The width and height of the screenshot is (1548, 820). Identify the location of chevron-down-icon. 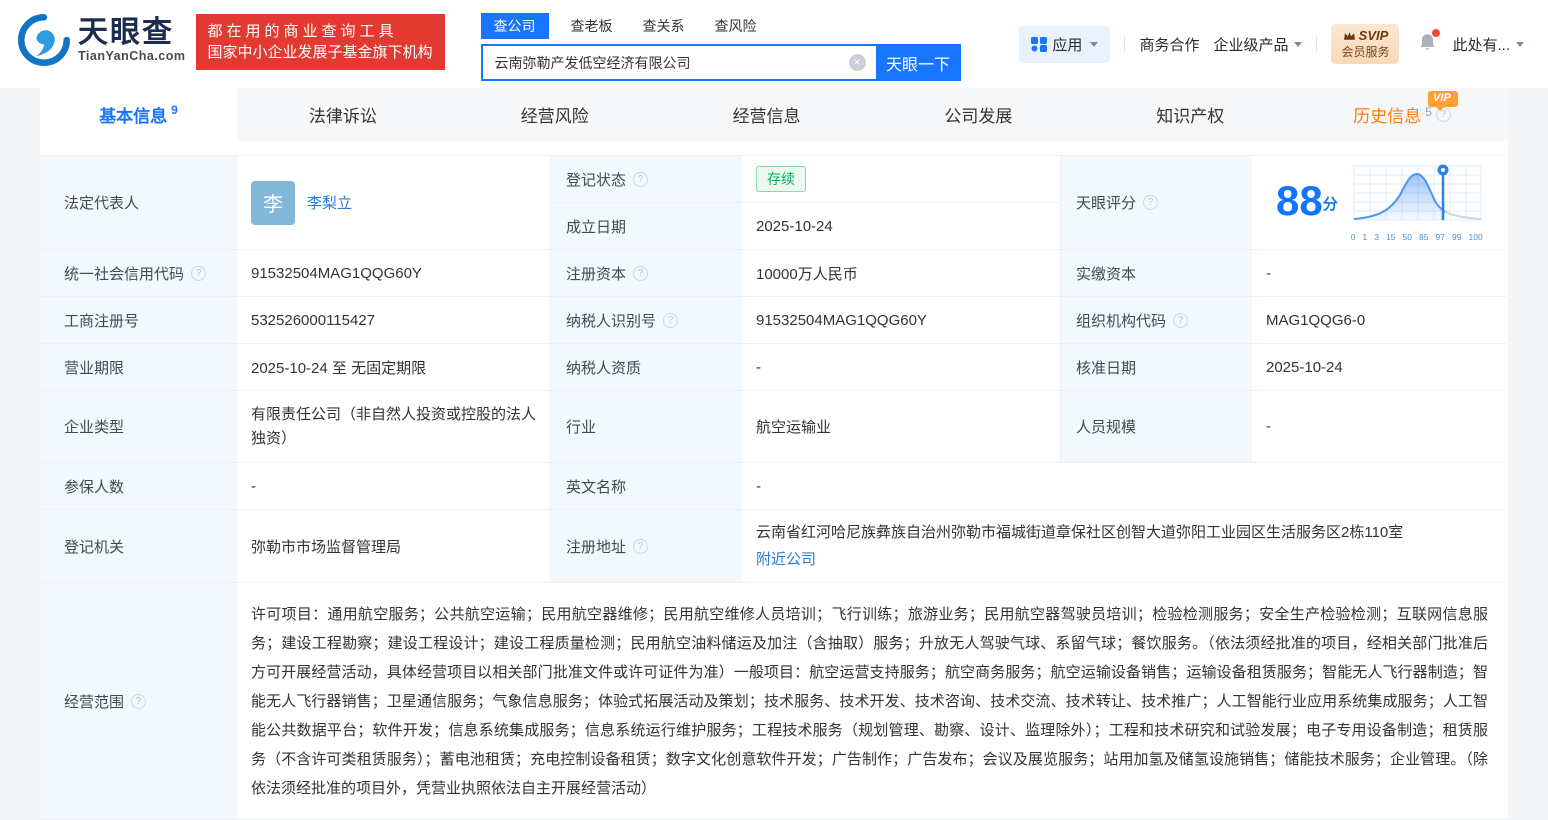
(1298, 44).